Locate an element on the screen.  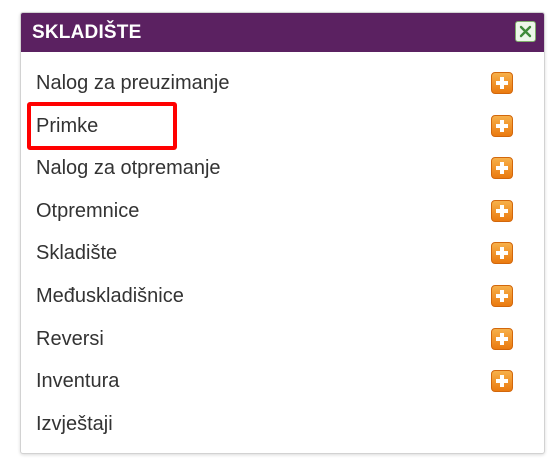
menu-item-otpremnice: Otpremnice is located at coordinates (282, 211).